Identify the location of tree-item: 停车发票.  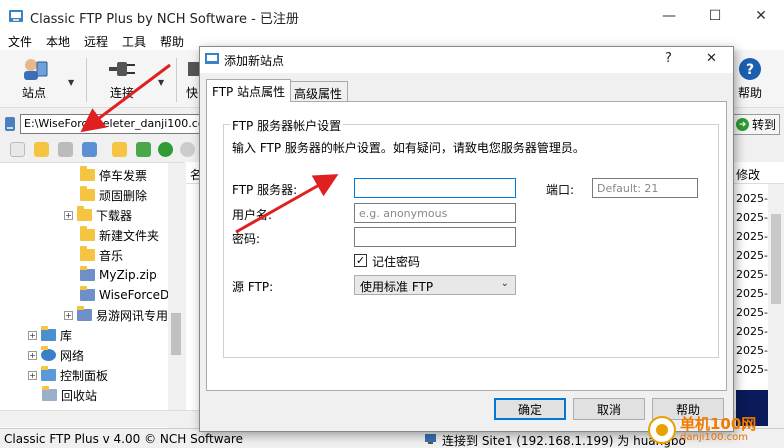
(113, 175).